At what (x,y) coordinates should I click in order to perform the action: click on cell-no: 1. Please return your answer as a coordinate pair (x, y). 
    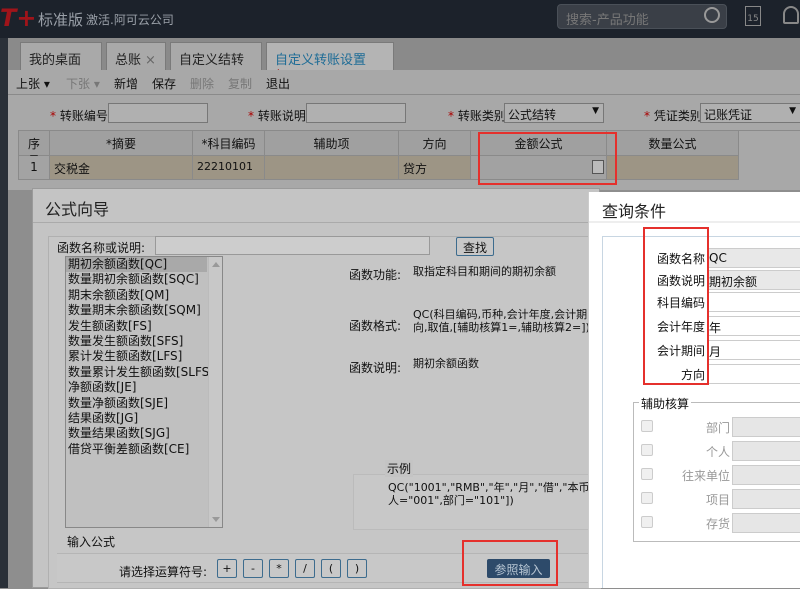
    Looking at the image, I should click on (34, 168).